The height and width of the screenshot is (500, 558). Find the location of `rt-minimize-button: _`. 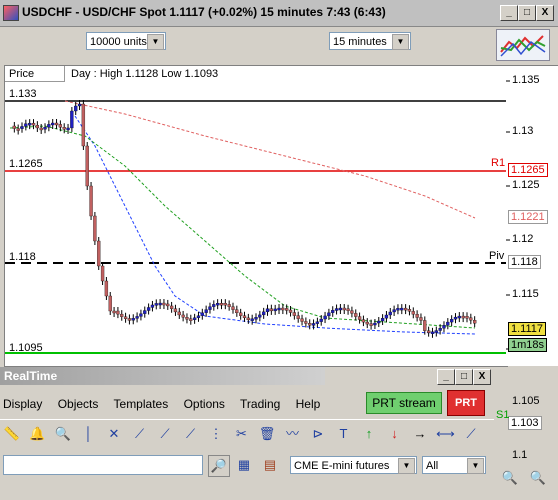

rt-minimize-button: _ is located at coordinates (446, 377).